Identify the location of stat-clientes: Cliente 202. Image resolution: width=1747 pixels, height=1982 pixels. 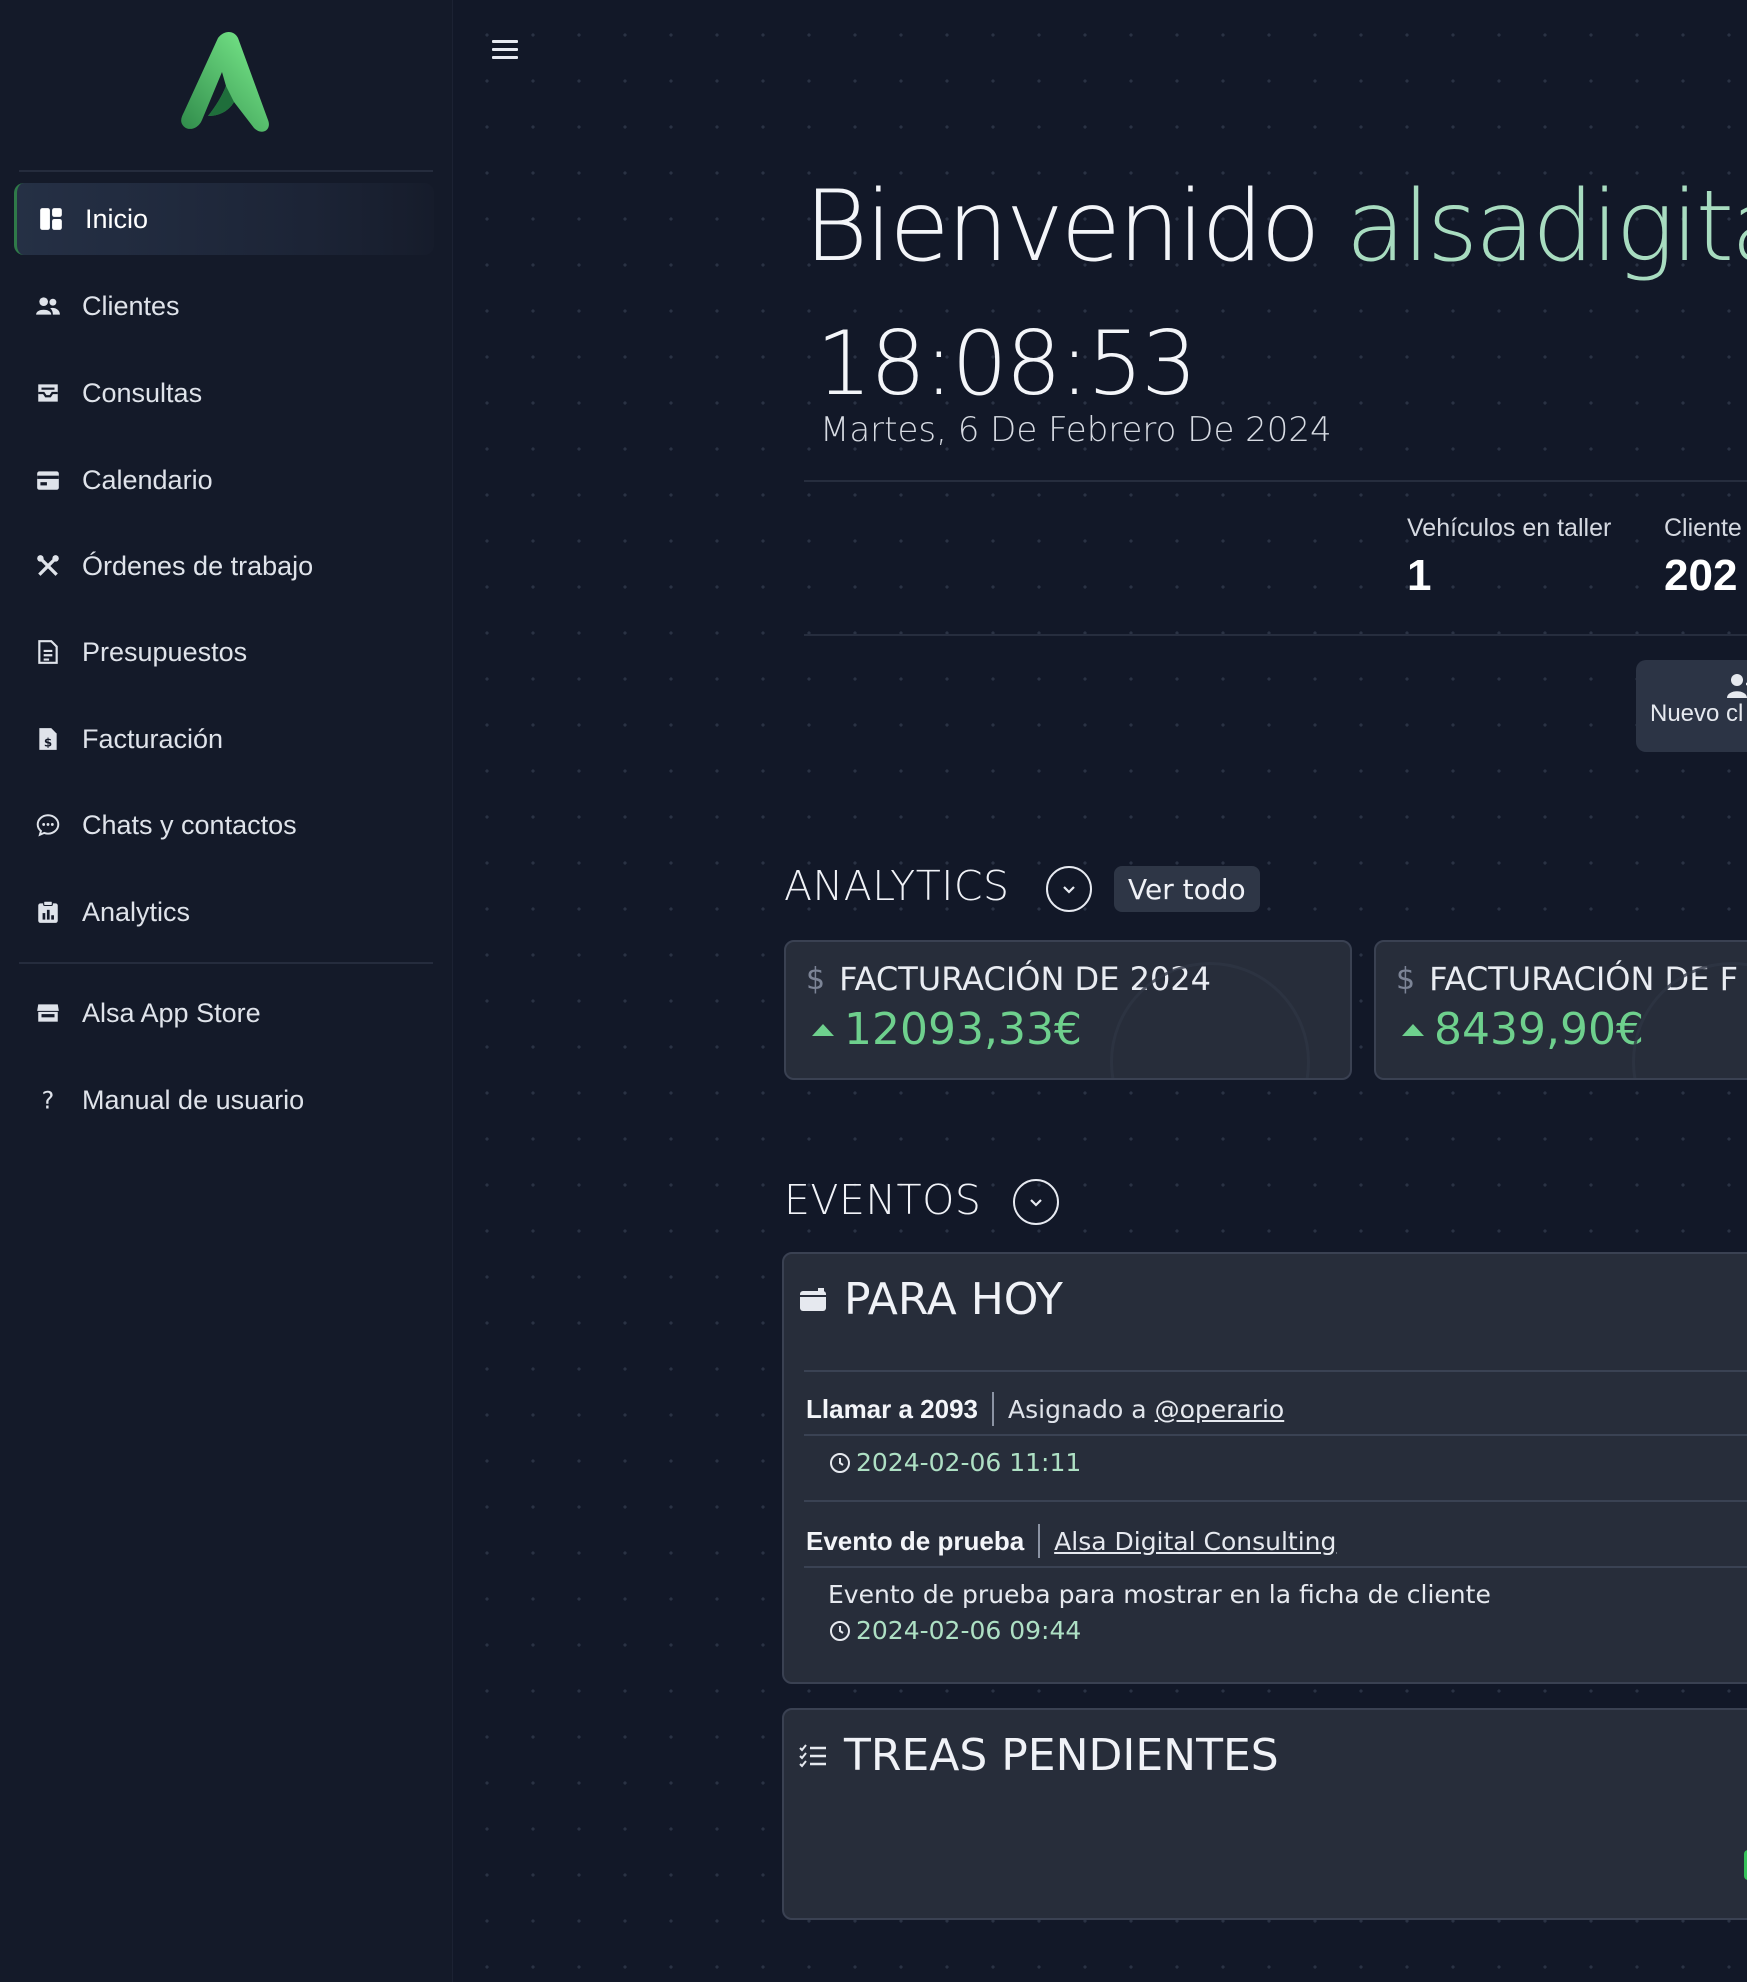
(1703, 557).